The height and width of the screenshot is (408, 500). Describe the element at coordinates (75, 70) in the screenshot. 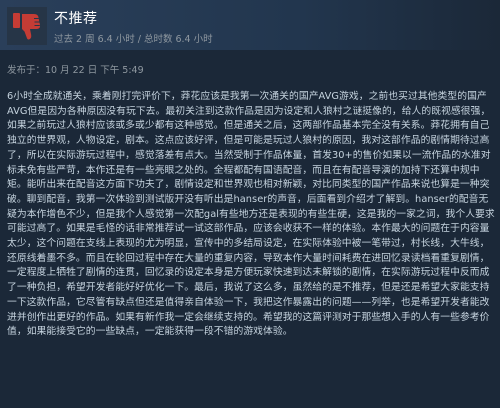

I see `posted-date: 发布于：10 月 22 日 下午 5:49` at that location.